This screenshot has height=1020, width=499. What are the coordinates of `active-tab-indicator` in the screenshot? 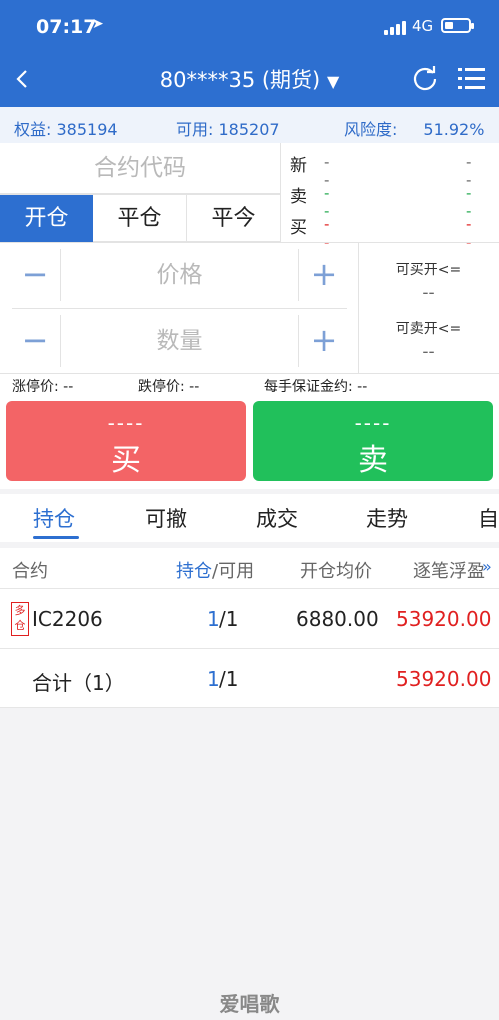 It's located at (56, 537).